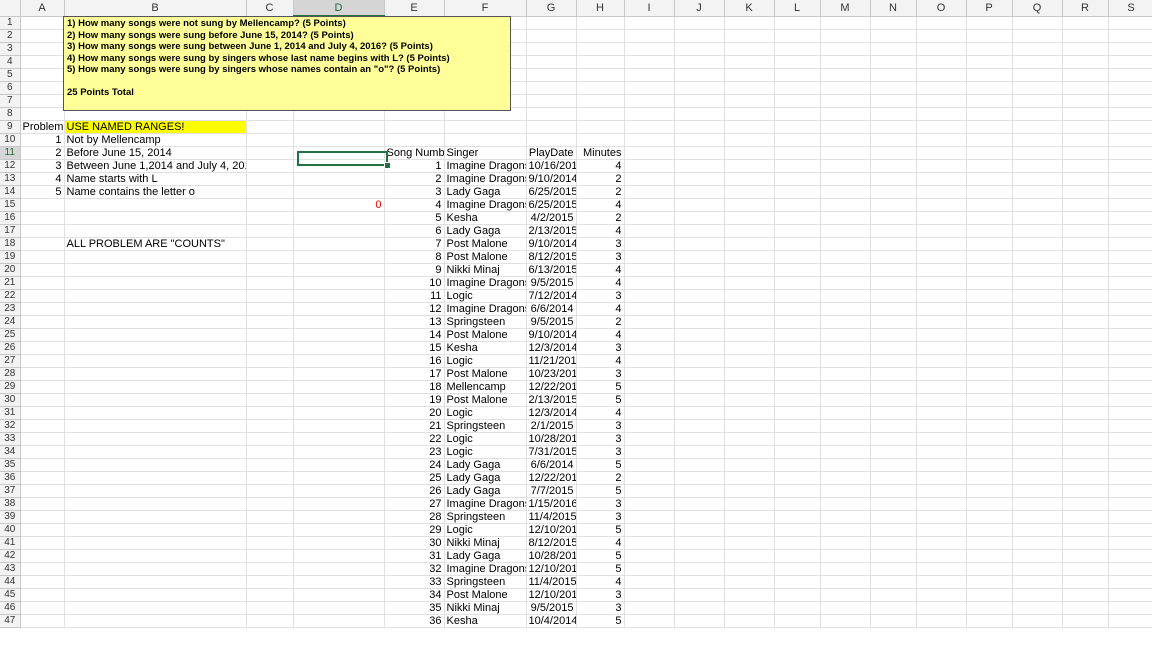 This screenshot has height=647, width=1152. What do you see at coordinates (600, 244) in the screenshot?
I see `minutes: 3` at bounding box center [600, 244].